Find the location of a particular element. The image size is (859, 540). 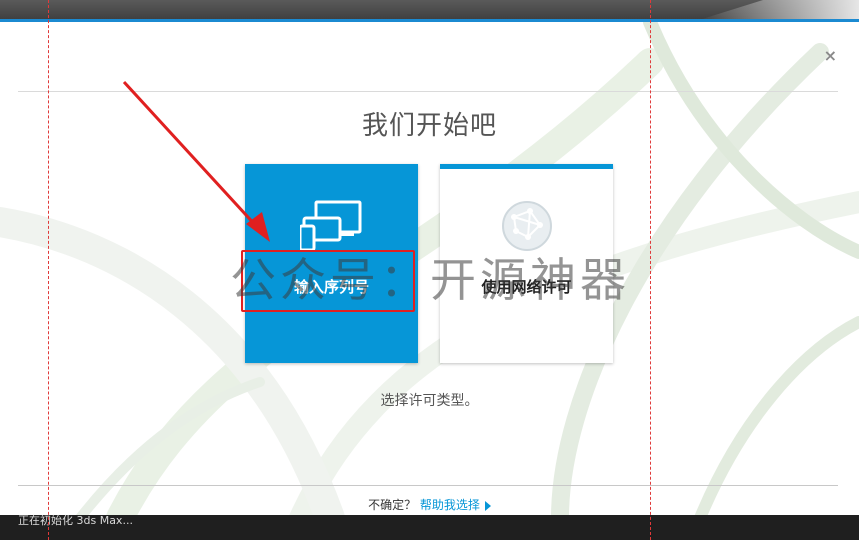

help-footer: 不确定？ 帮助我选择 is located at coordinates (429, 504).